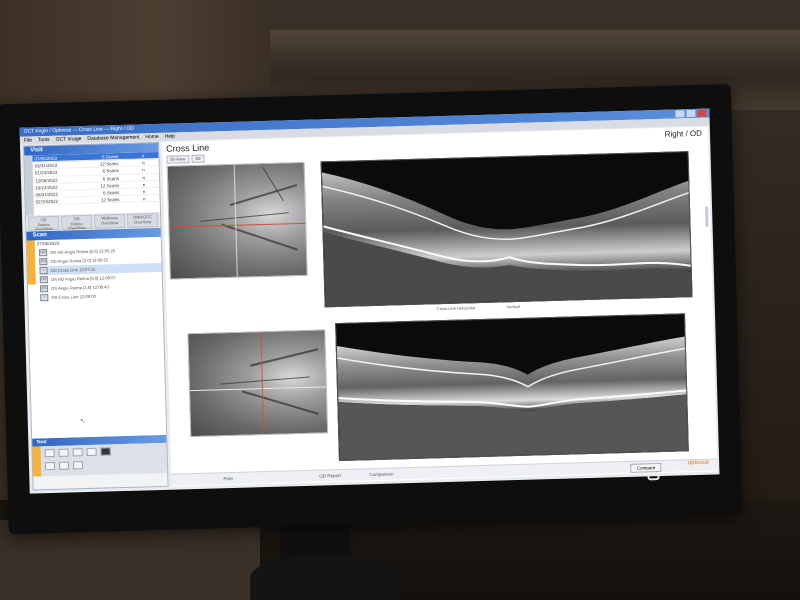 This screenshot has height=600, width=800. Describe the element at coordinates (69, 139) in the screenshot. I see `menu-oct-image: OCT Image` at that location.